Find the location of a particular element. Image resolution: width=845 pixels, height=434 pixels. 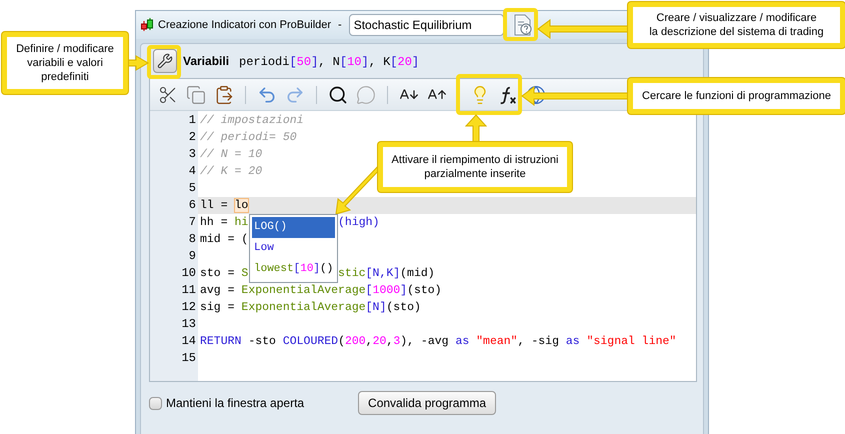

callout: Attivare il riempimento di istruzioni parzialmente inserite is located at coordinates (475, 167).